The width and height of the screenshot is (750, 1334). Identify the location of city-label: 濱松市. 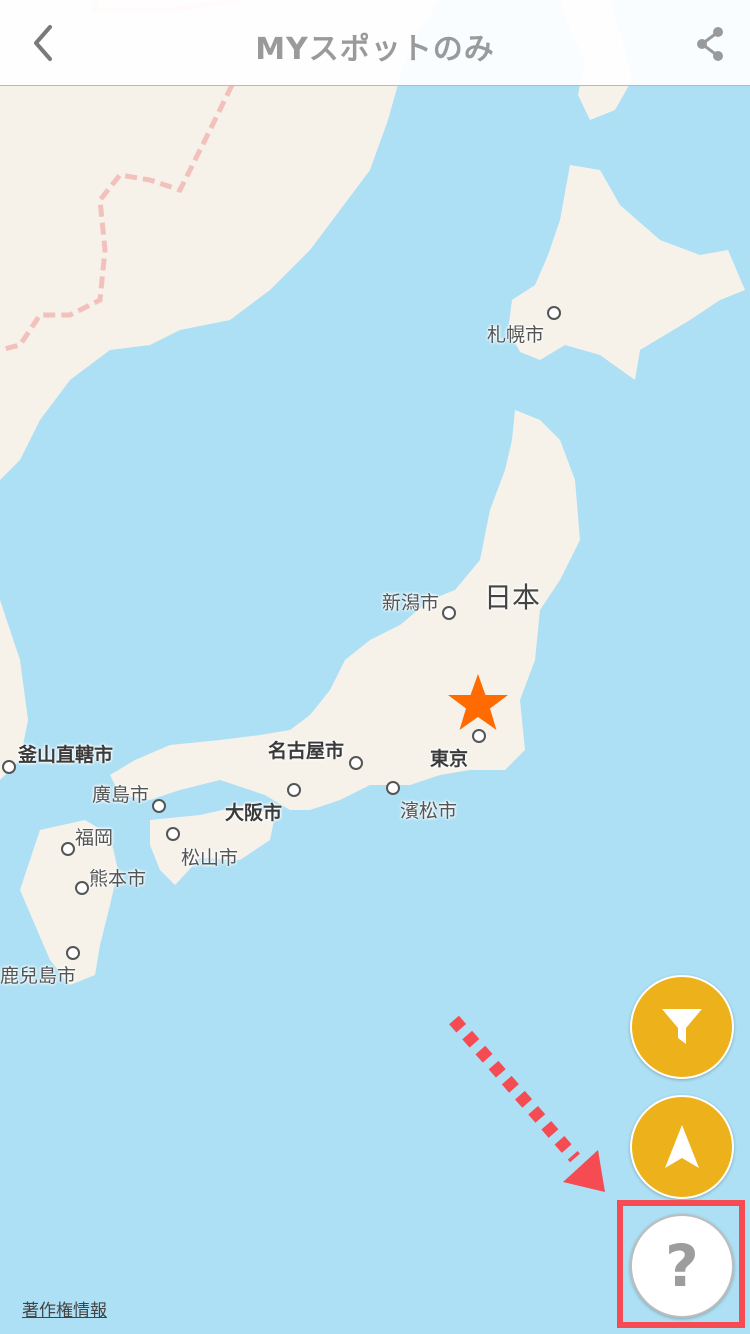
(429, 811).